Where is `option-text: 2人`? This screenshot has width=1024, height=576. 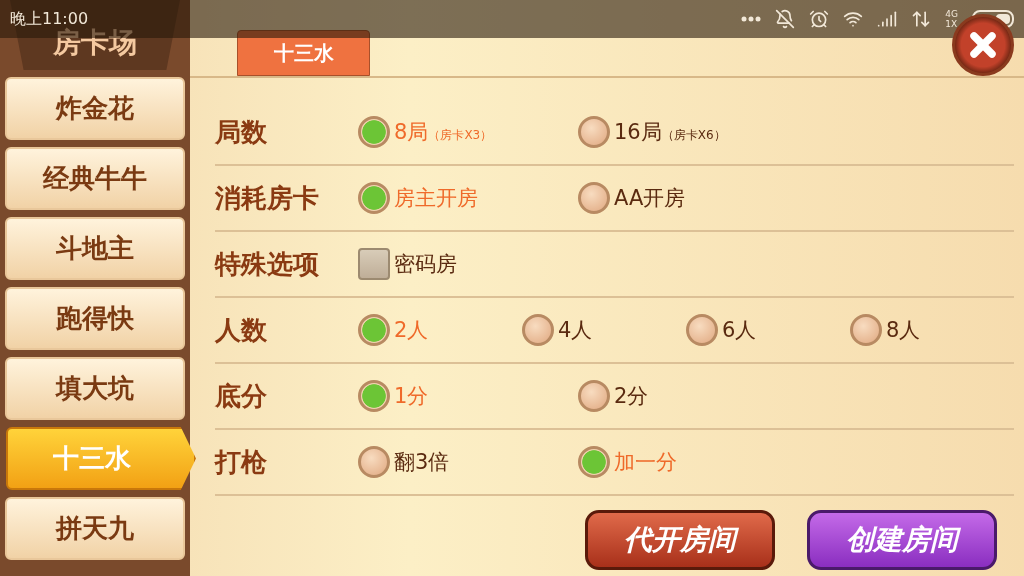
option-text: 2人 is located at coordinates (411, 330).